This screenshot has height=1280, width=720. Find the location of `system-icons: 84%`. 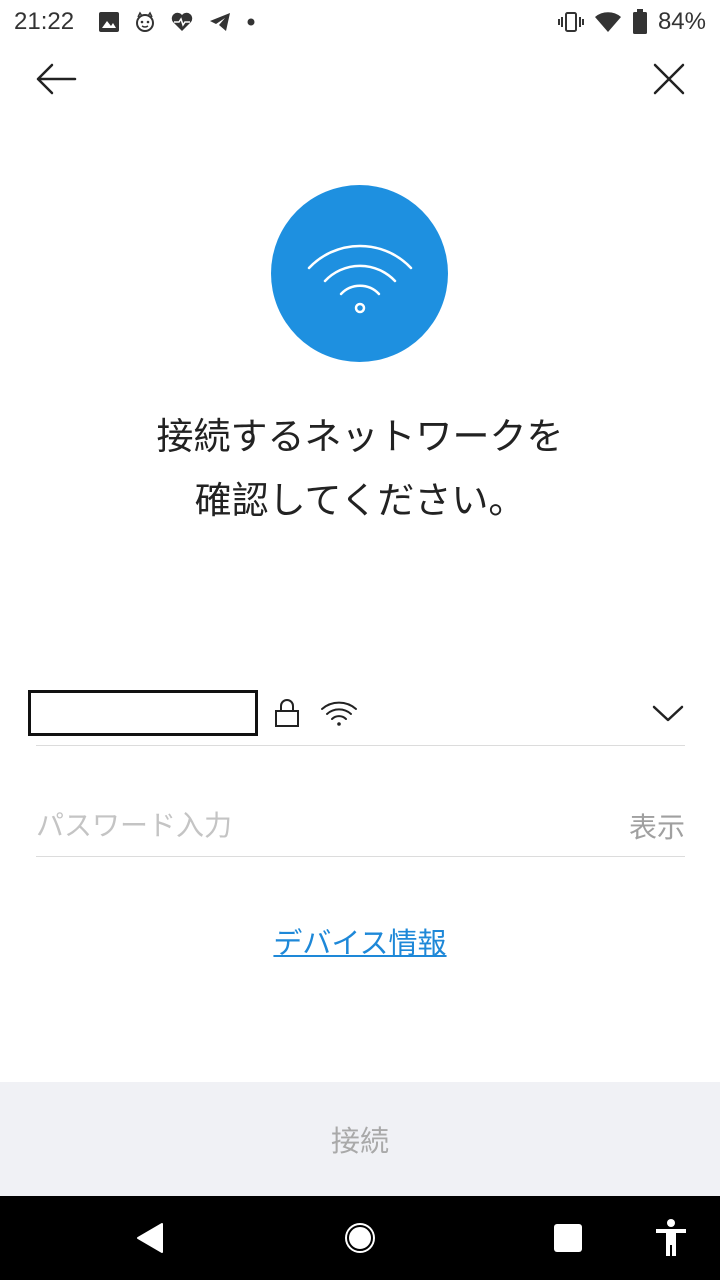

system-icons: 84% is located at coordinates (631, 22).